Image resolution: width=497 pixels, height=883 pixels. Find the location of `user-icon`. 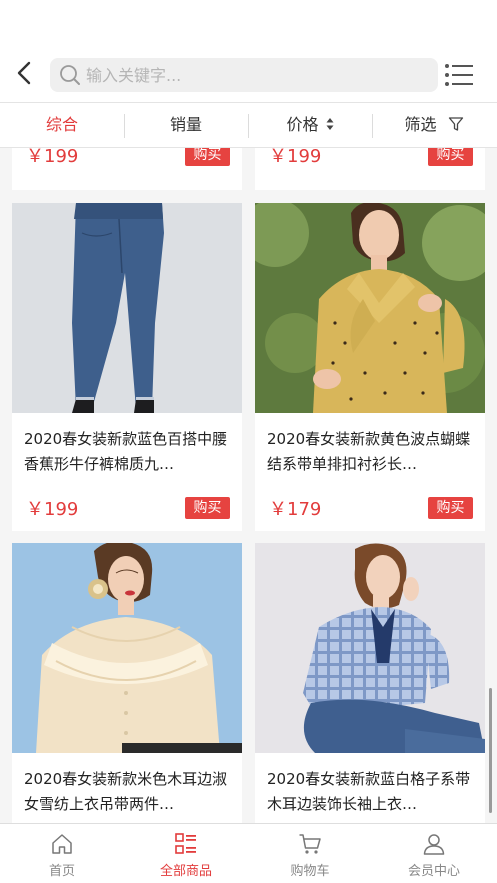

user-icon is located at coordinates (434, 844).